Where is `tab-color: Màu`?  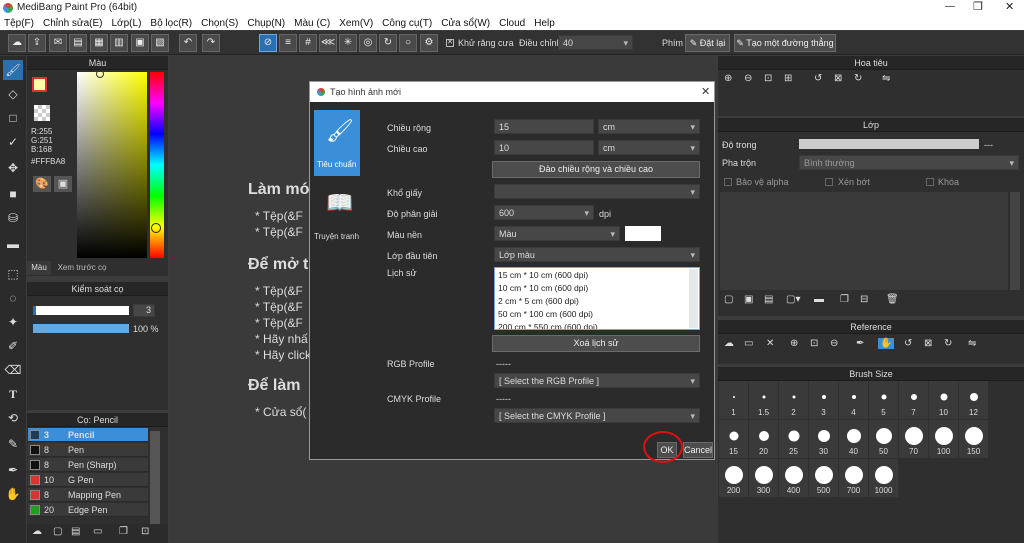
tab-color: Màu is located at coordinates (39, 268).